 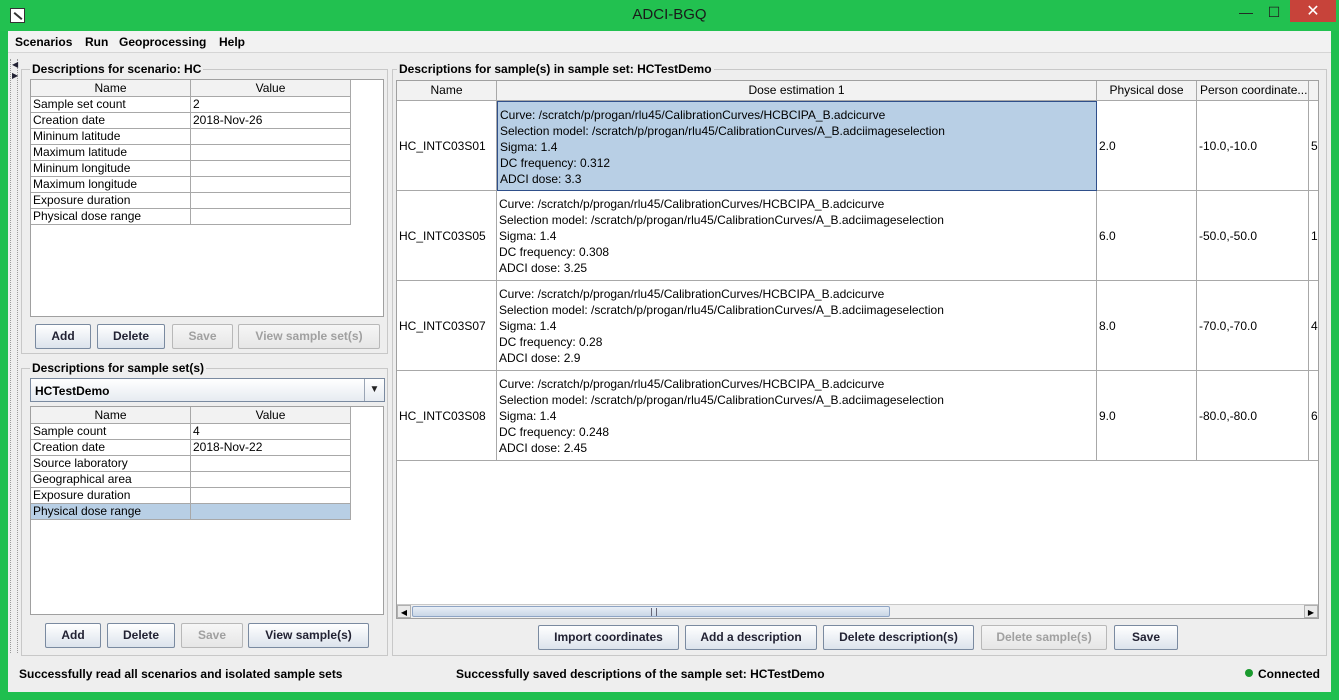 I want to click on scenario-delete-button: Delete, so click(x=131, y=336).